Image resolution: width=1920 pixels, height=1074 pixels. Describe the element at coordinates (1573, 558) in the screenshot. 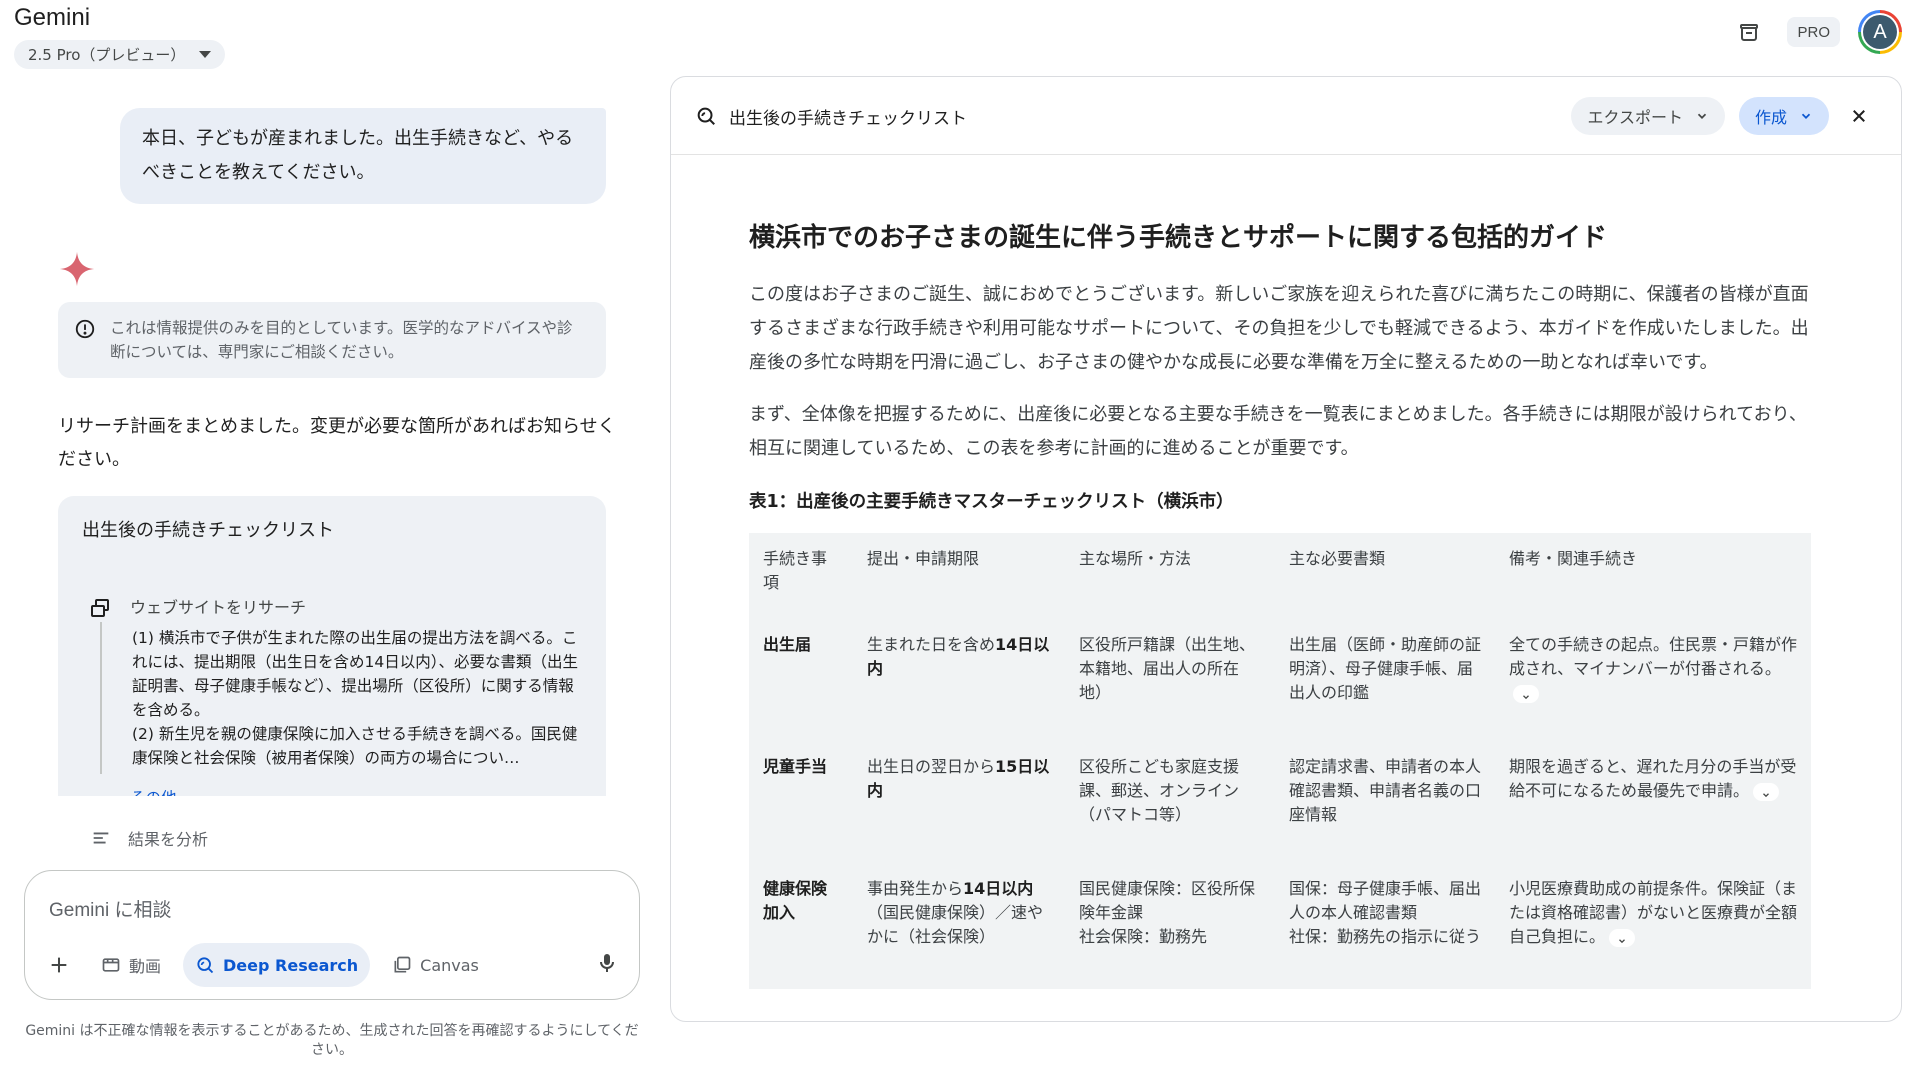

I see `table-header-cell: 備考・関連手続き` at that location.